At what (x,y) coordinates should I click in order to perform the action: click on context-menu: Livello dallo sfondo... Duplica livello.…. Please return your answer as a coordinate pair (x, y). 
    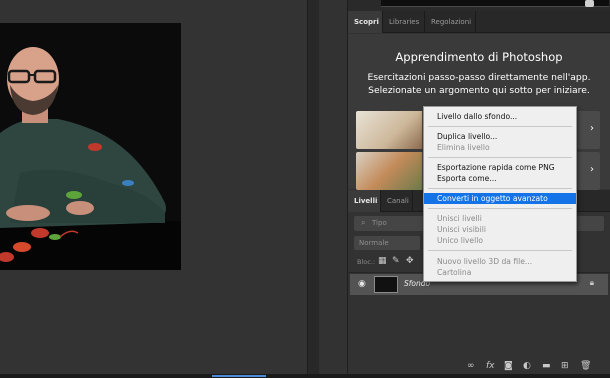
    Looking at the image, I should click on (500, 194).